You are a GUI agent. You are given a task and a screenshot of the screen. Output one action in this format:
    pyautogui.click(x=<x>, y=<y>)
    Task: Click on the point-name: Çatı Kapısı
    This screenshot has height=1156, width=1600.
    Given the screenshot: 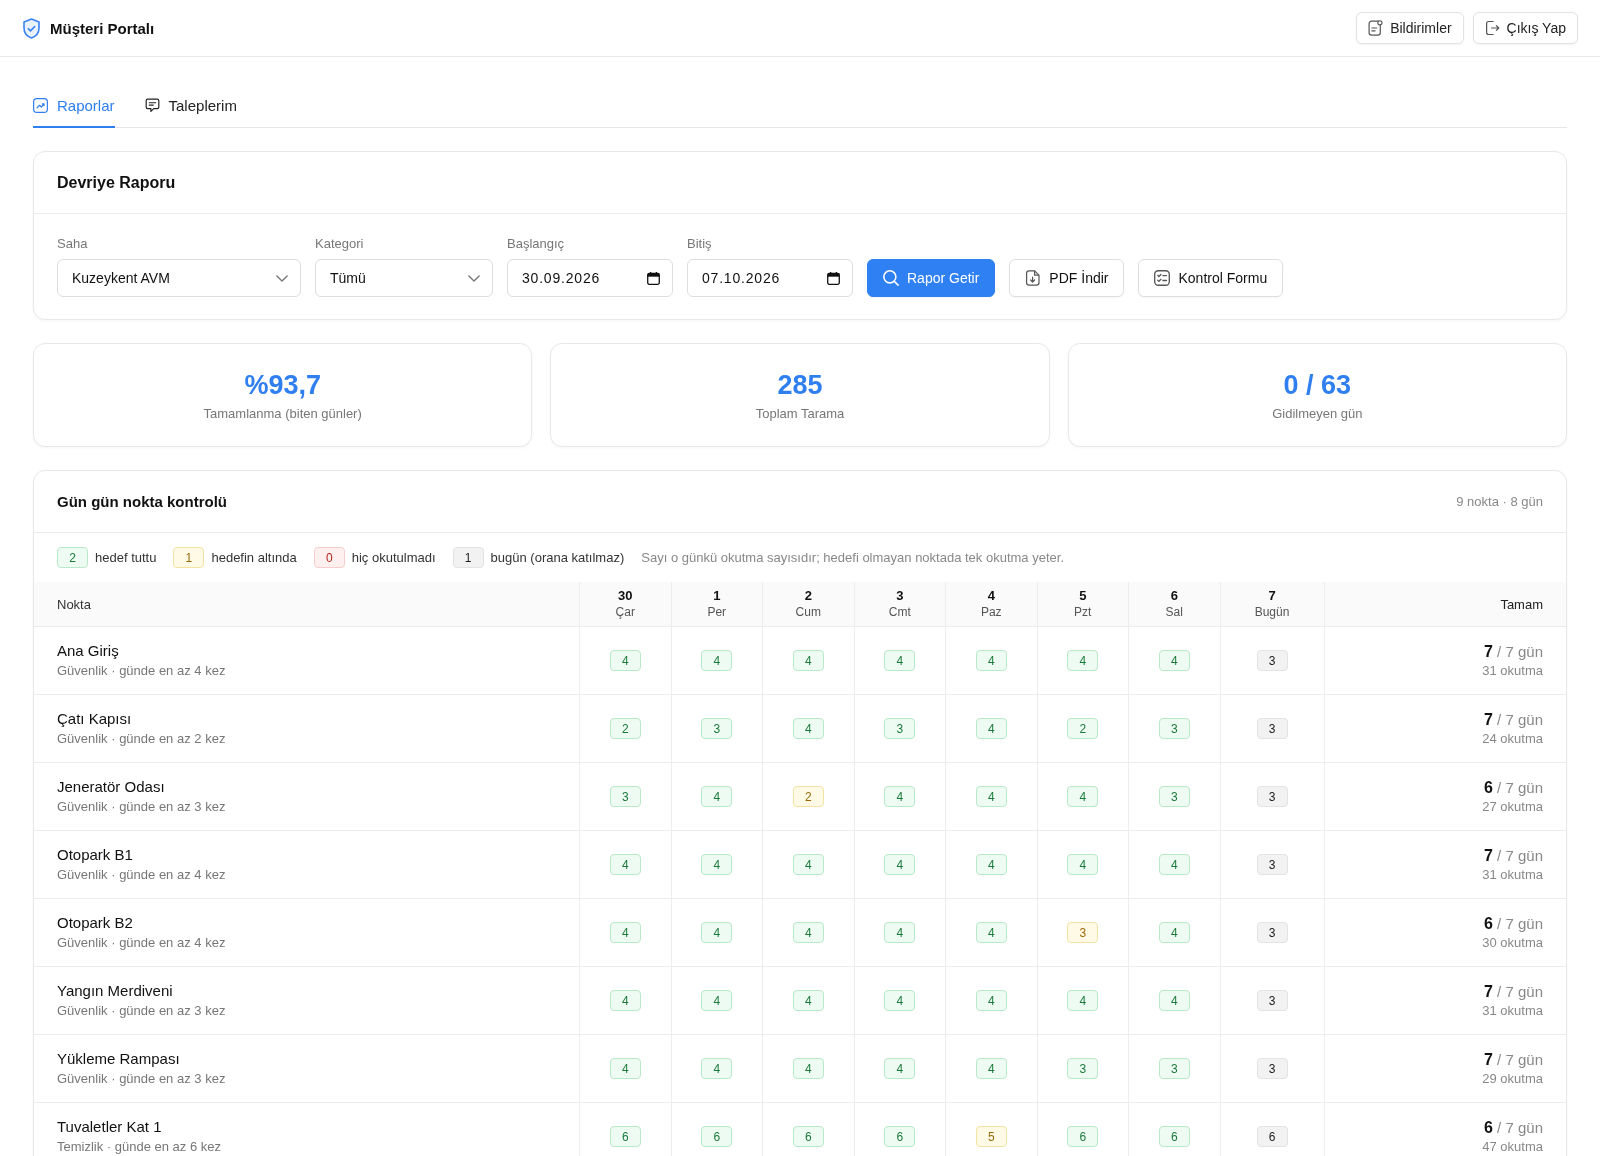 What is the action you would take?
    pyautogui.click(x=94, y=719)
    